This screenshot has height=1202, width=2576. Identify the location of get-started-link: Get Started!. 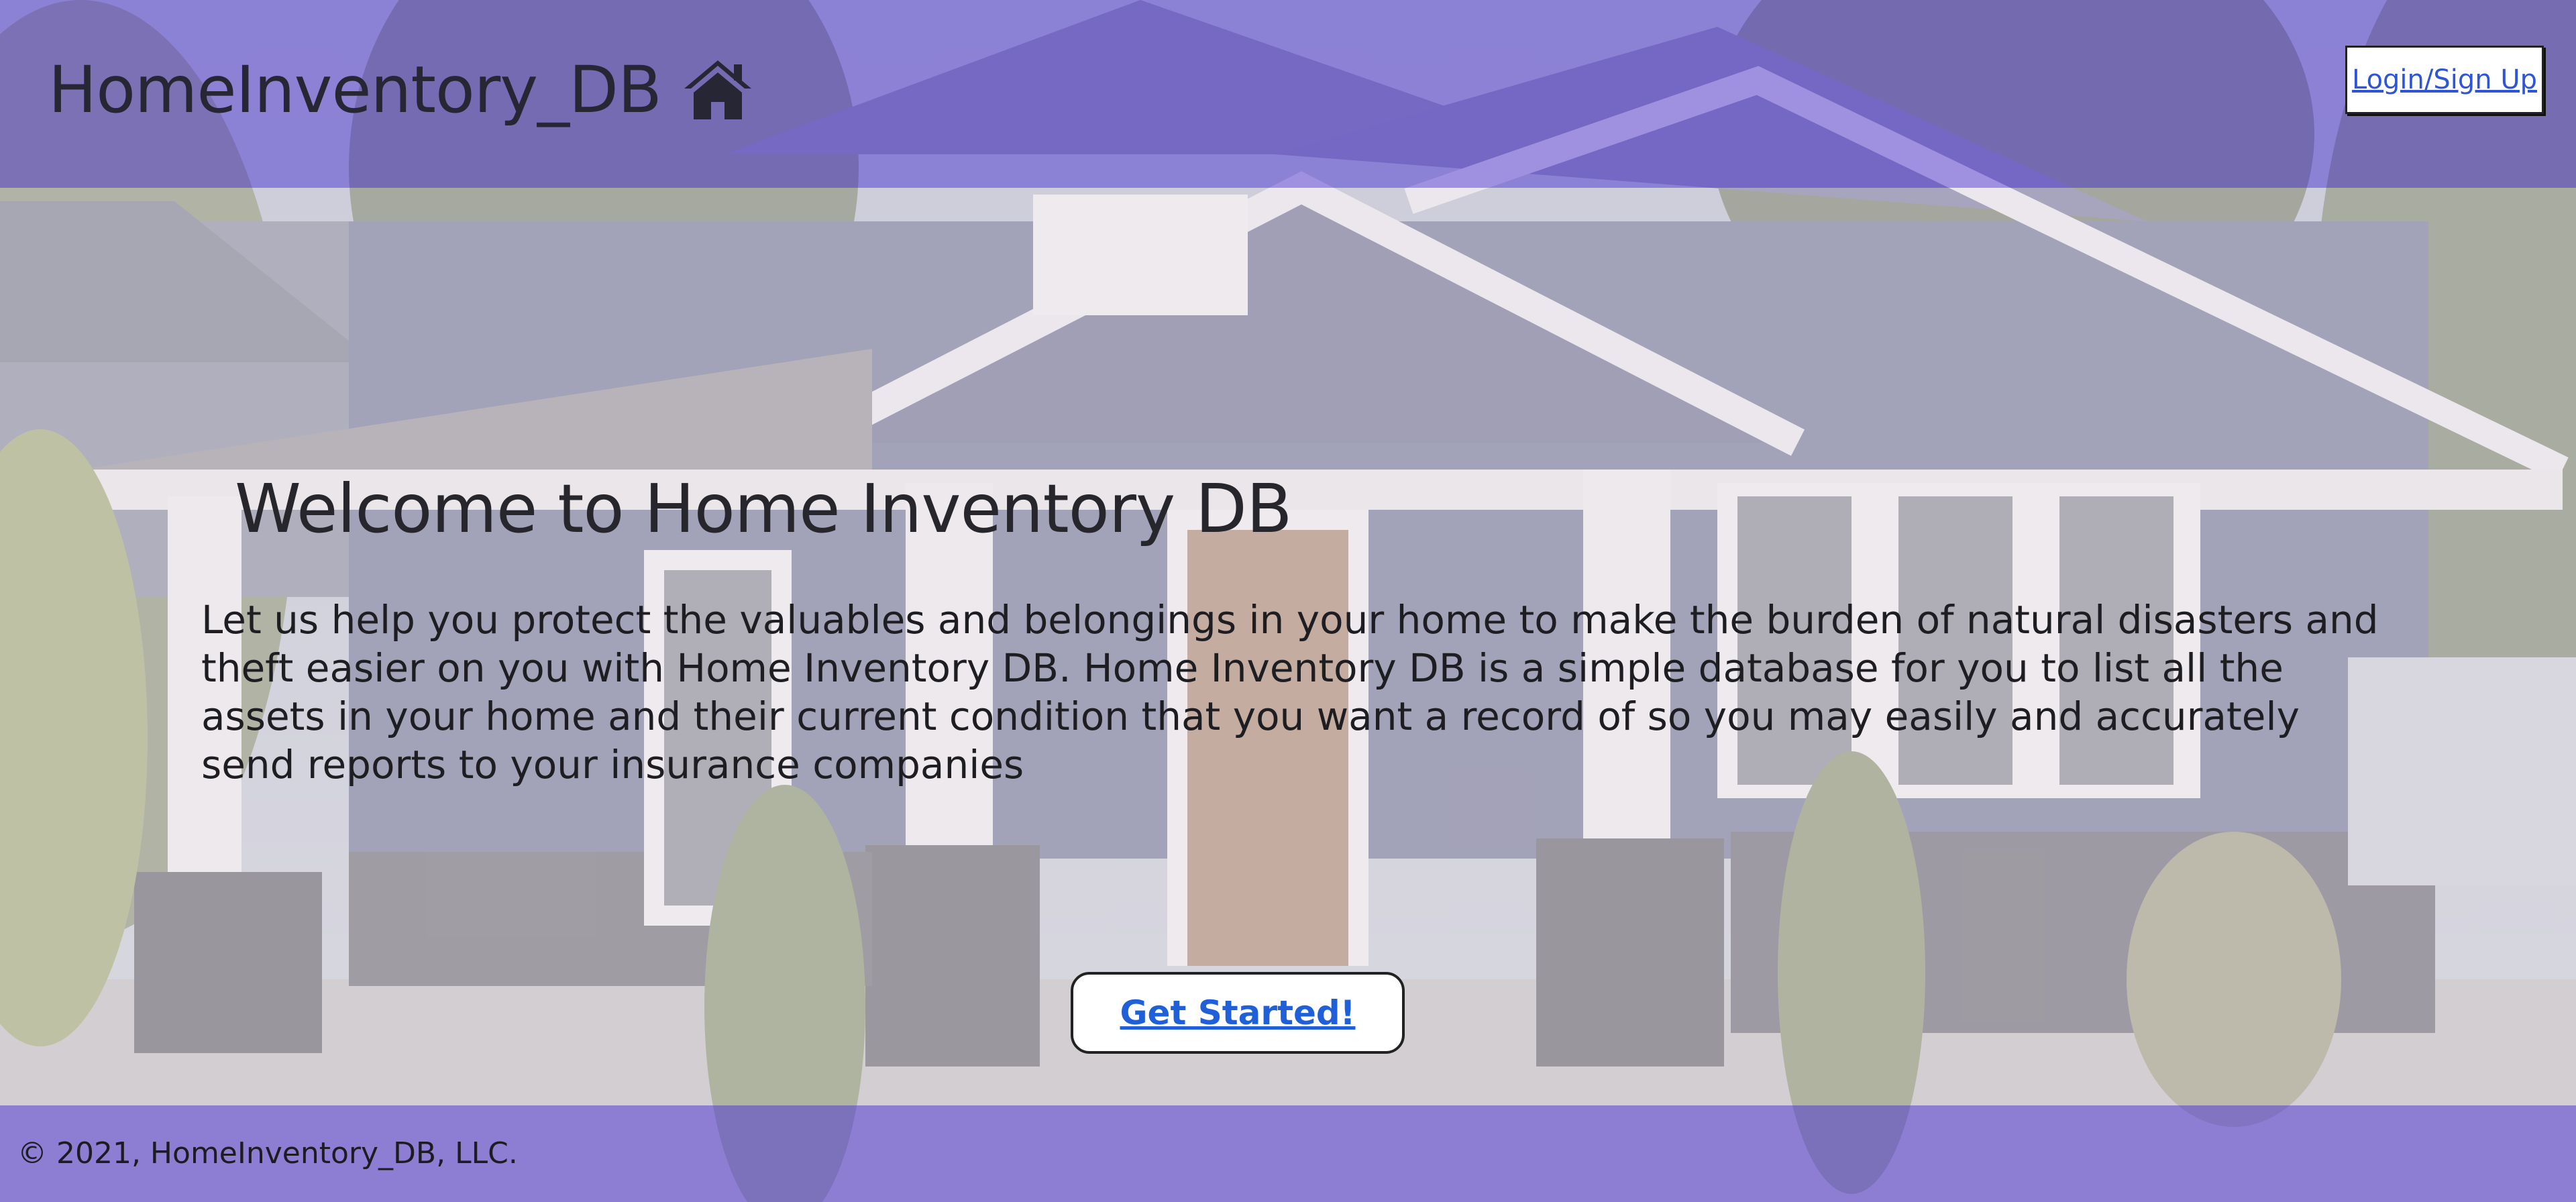
(1238, 1012).